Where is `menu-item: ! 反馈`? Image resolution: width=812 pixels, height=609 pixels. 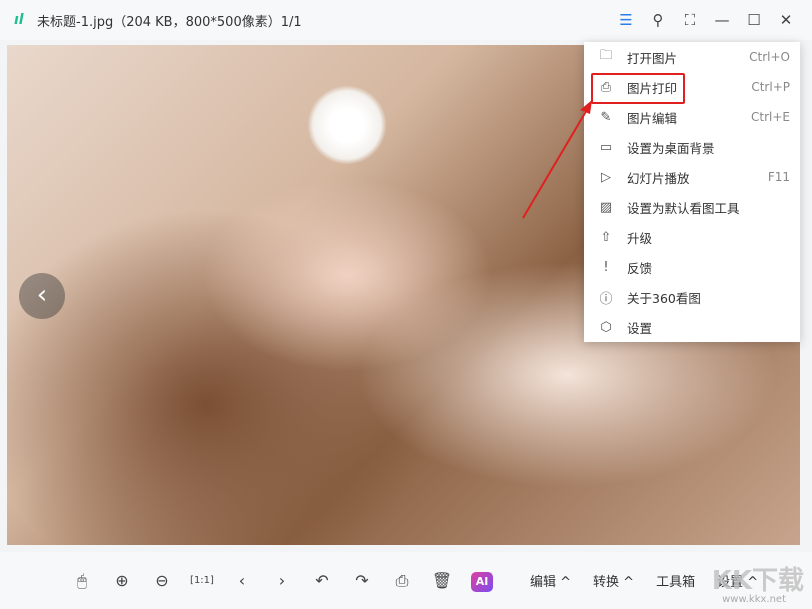
menu-item: ! 反馈 is located at coordinates (692, 267).